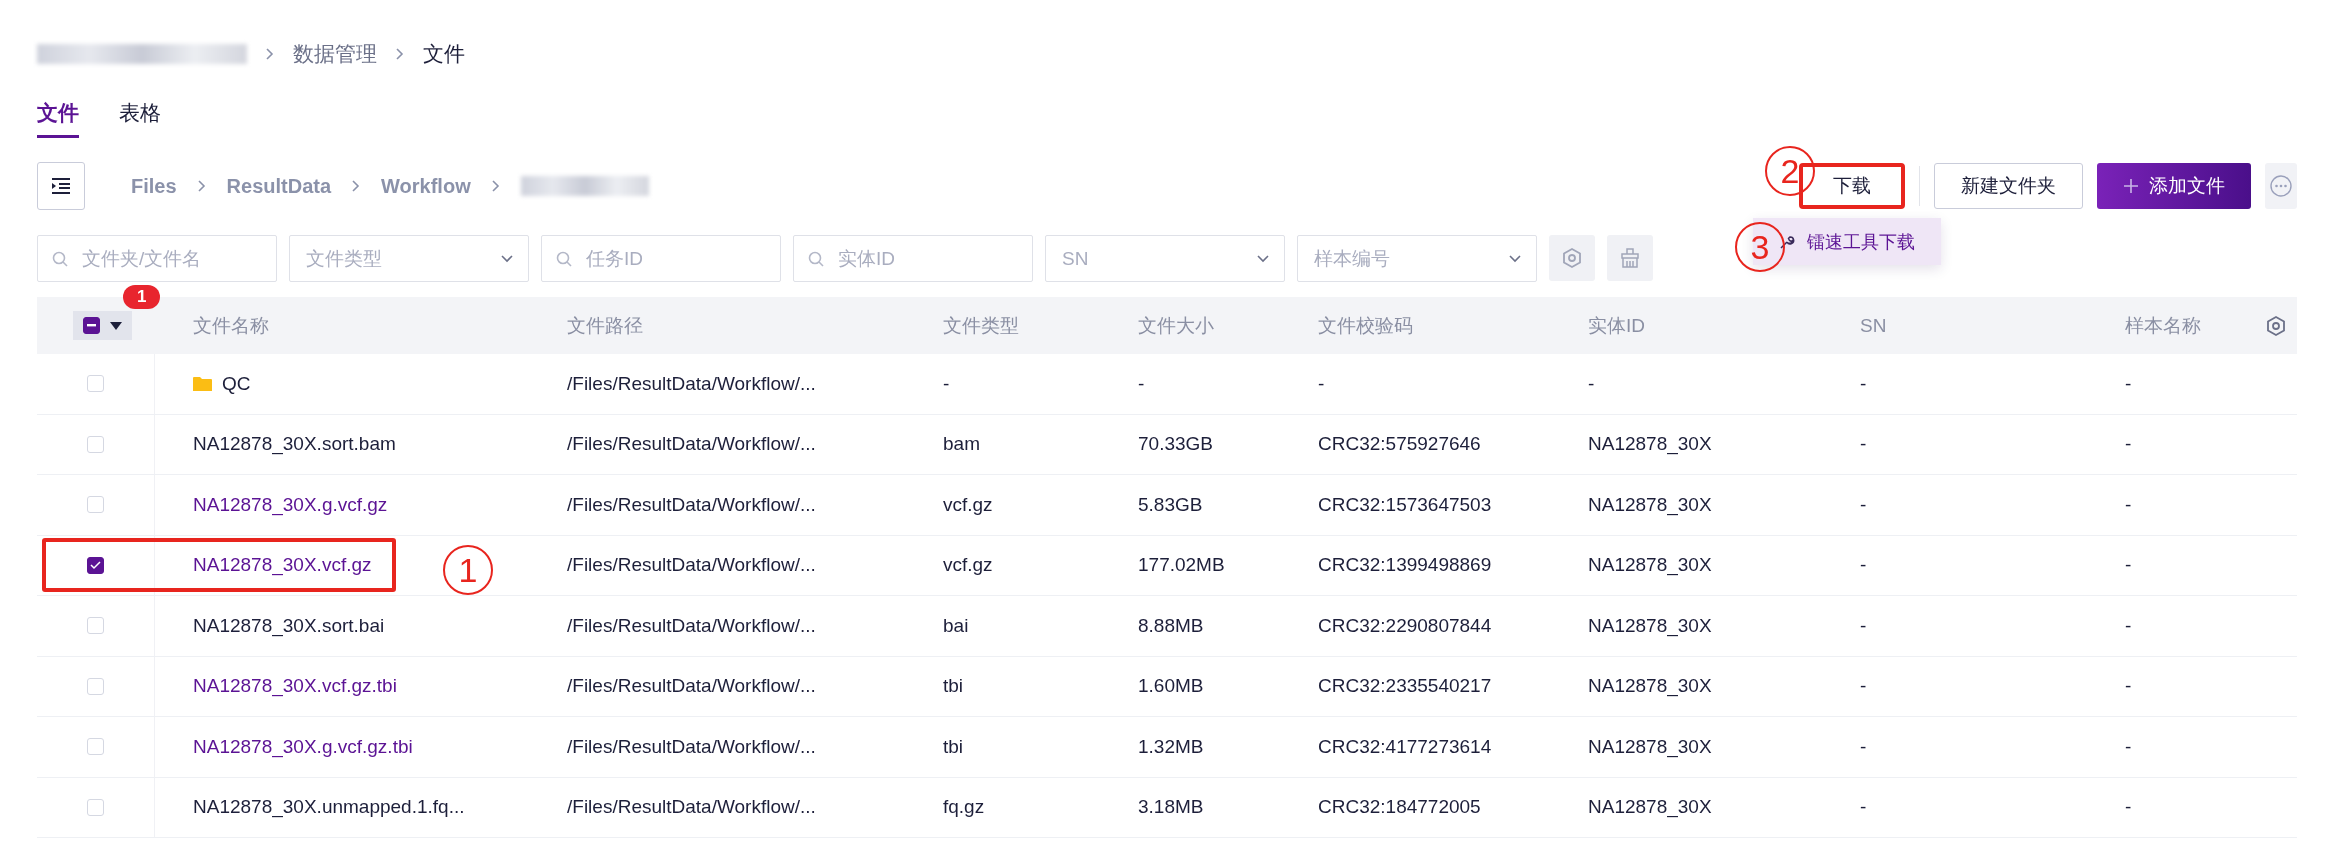  Describe the element at coordinates (964, 807) in the screenshot. I see `table-cell: fq.gz` at that location.